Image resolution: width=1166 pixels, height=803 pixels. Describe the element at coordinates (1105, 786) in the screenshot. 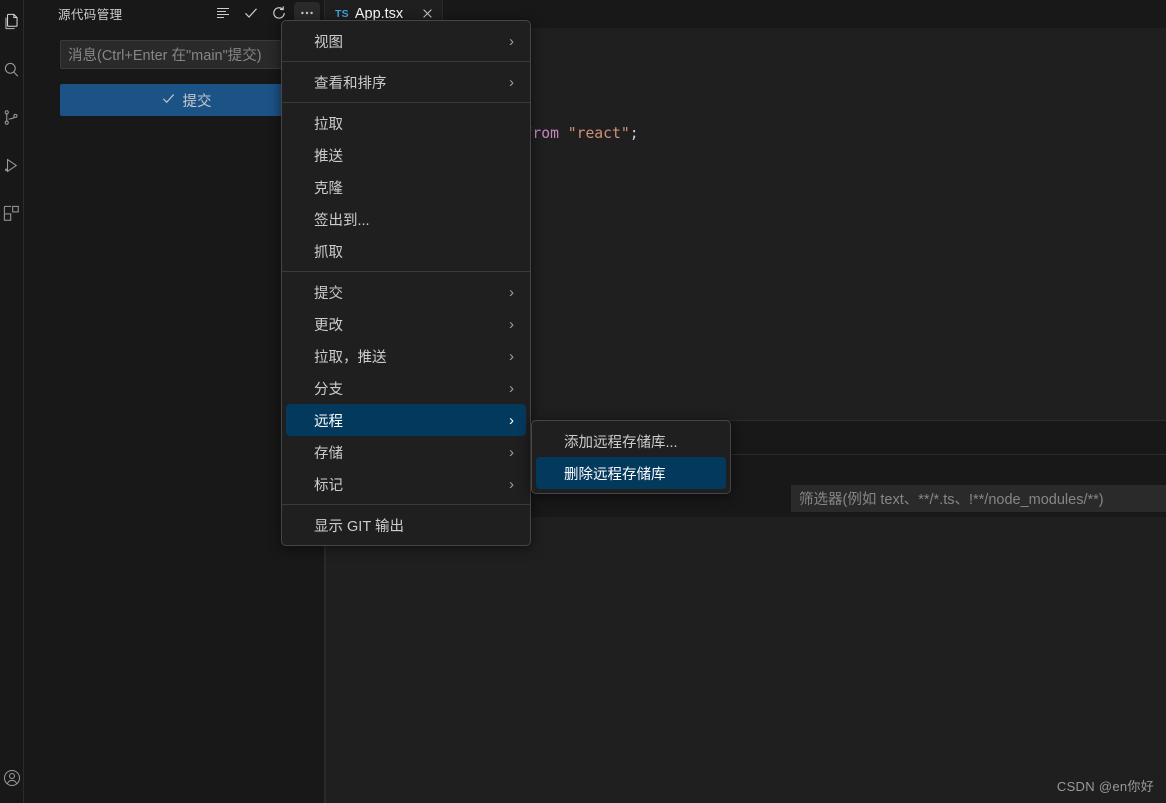

I see `watermark: CSDN @en你好` at that location.